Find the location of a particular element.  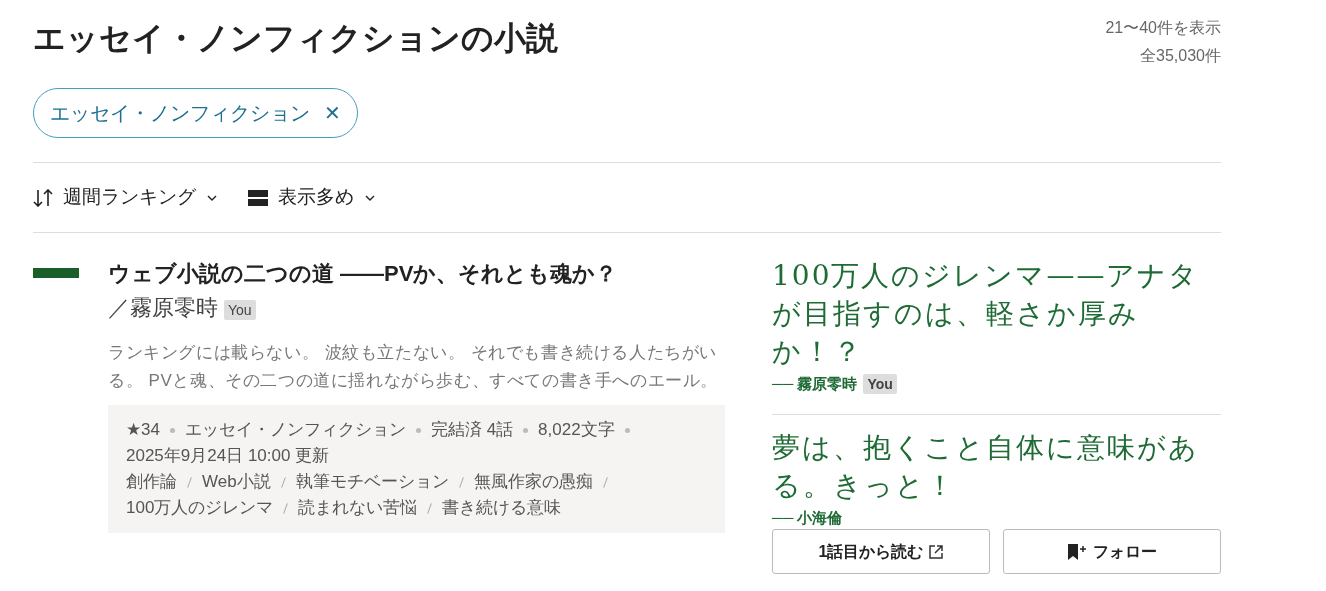

tag-link: 100万人のジレンマ is located at coordinates (200, 508).